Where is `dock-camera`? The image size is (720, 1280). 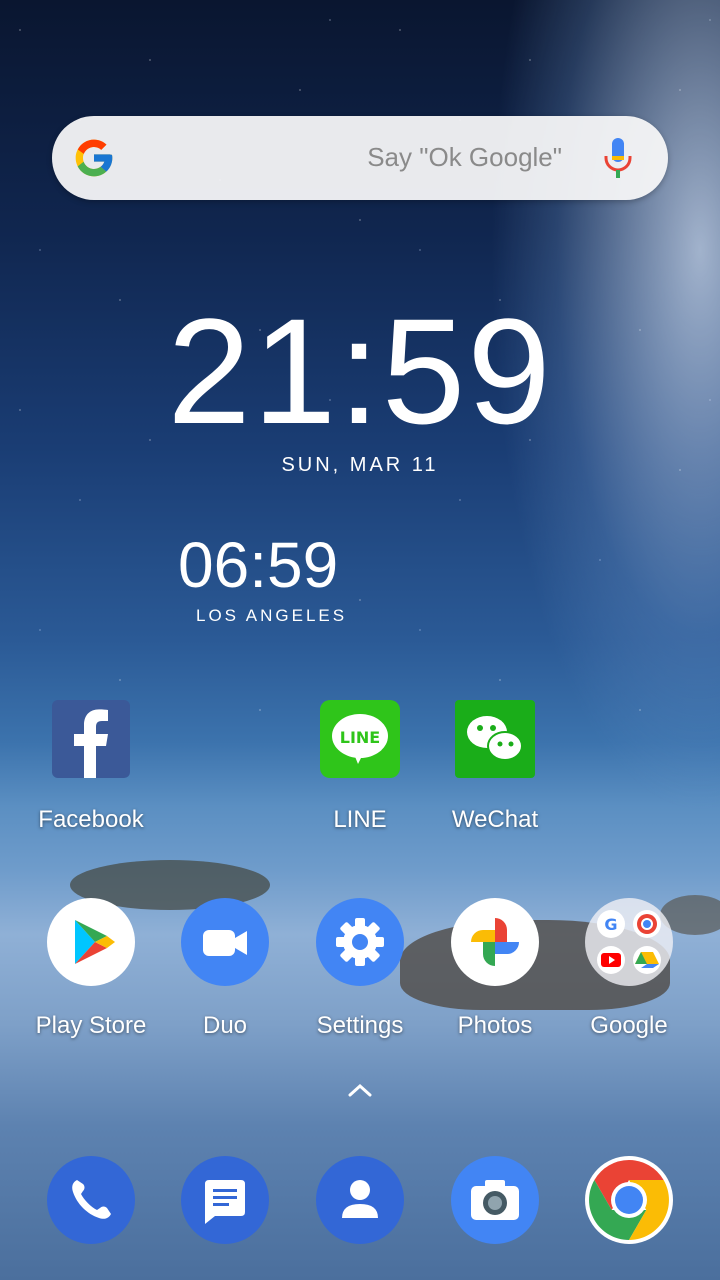 dock-camera is located at coordinates (495, 1200).